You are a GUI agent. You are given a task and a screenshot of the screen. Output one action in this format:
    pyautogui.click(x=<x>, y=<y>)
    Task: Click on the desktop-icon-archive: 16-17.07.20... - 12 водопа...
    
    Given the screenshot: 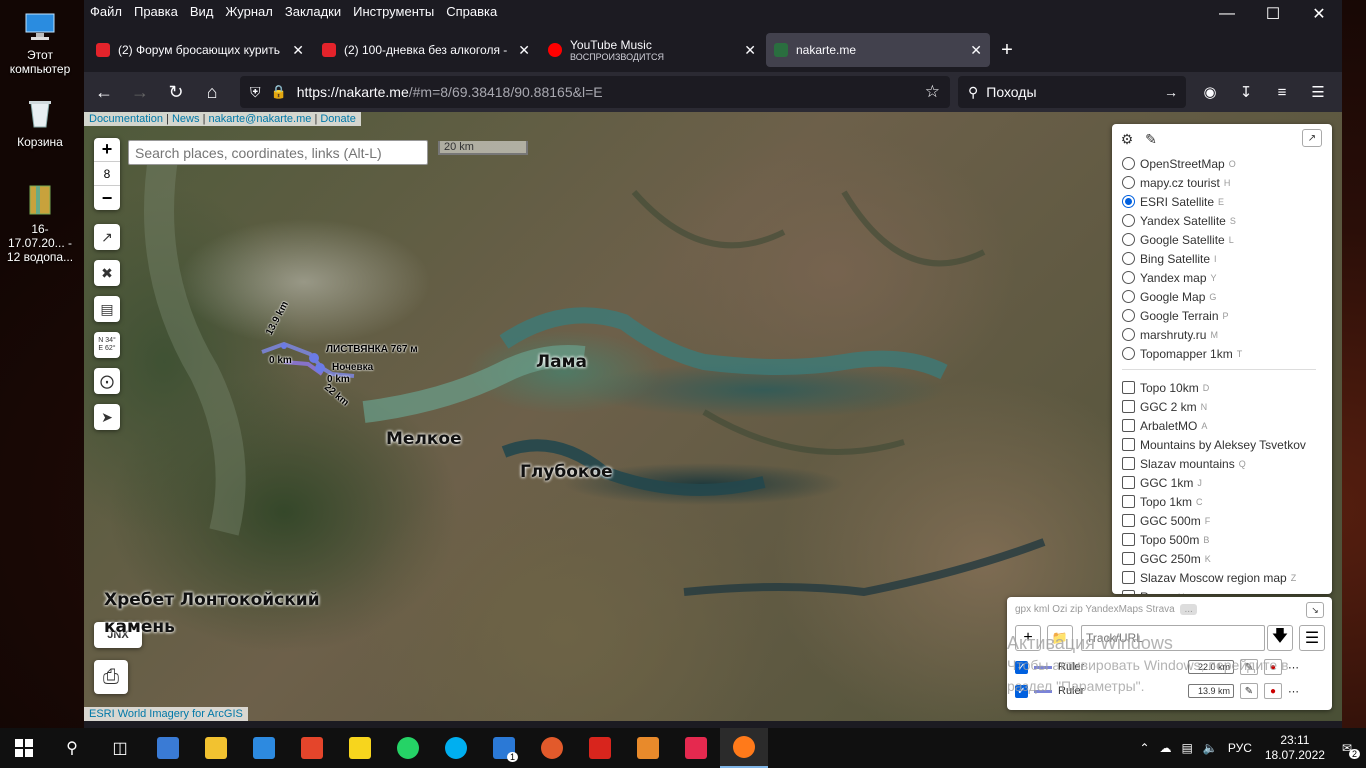 What is the action you would take?
    pyautogui.click(x=40, y=223)
    